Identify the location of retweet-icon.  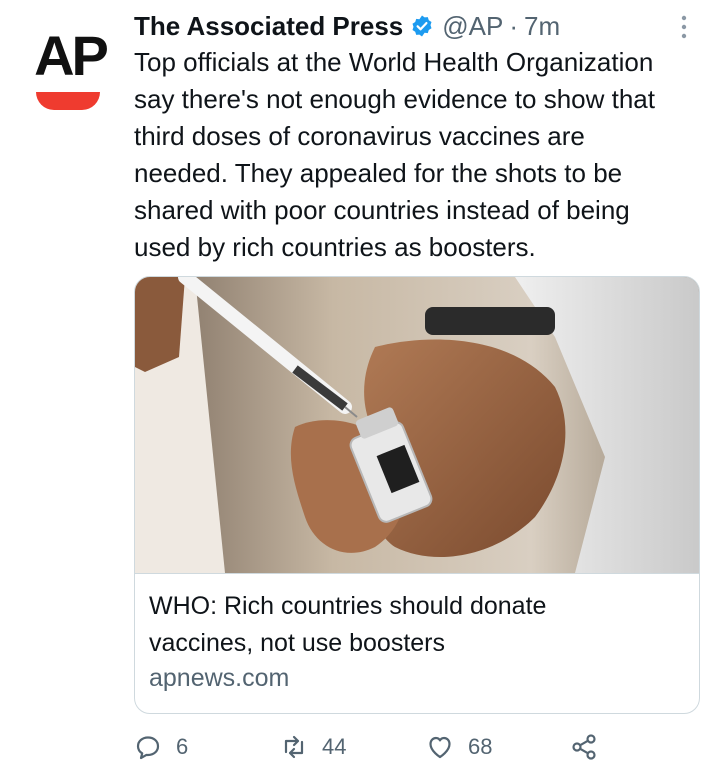
(294, 747).